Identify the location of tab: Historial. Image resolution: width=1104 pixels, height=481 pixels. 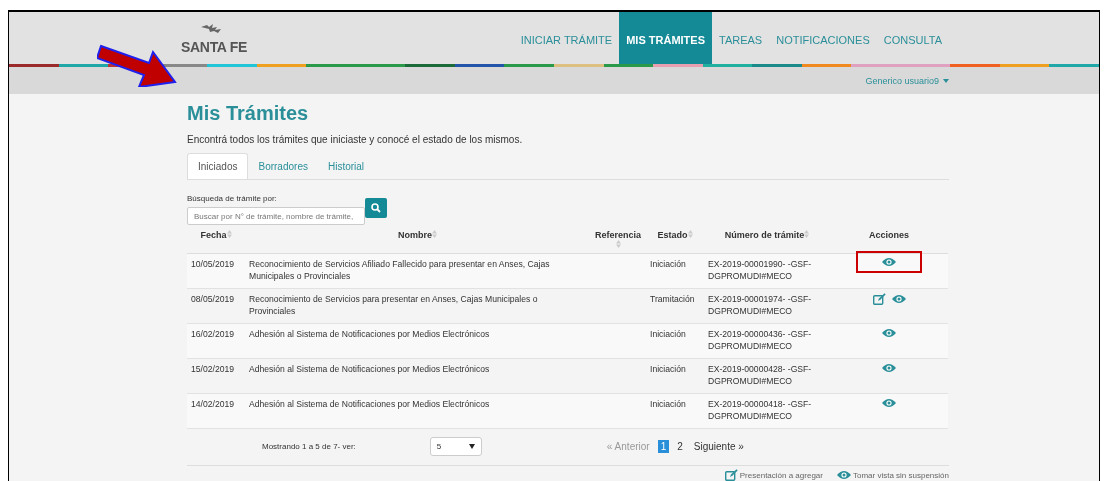
(346, 166).